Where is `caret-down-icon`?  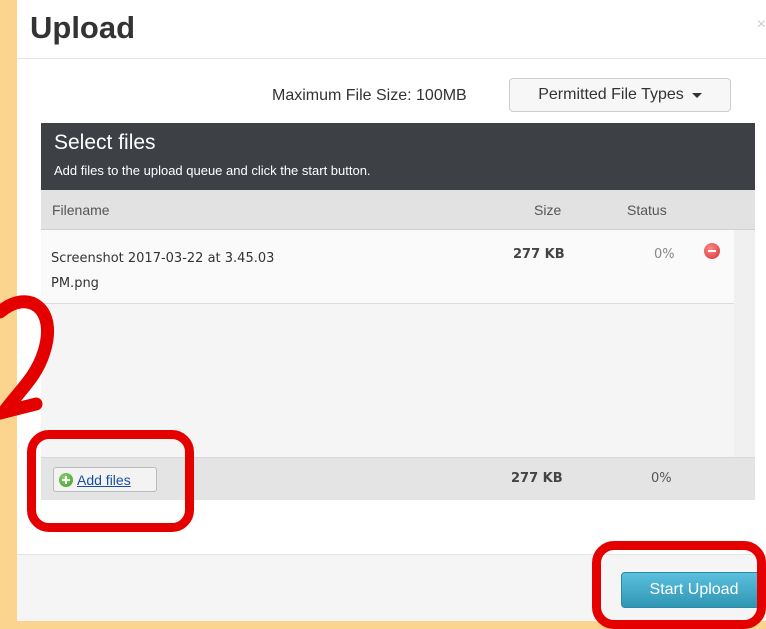 caret-down-icon is located at coordinates (696, 95).